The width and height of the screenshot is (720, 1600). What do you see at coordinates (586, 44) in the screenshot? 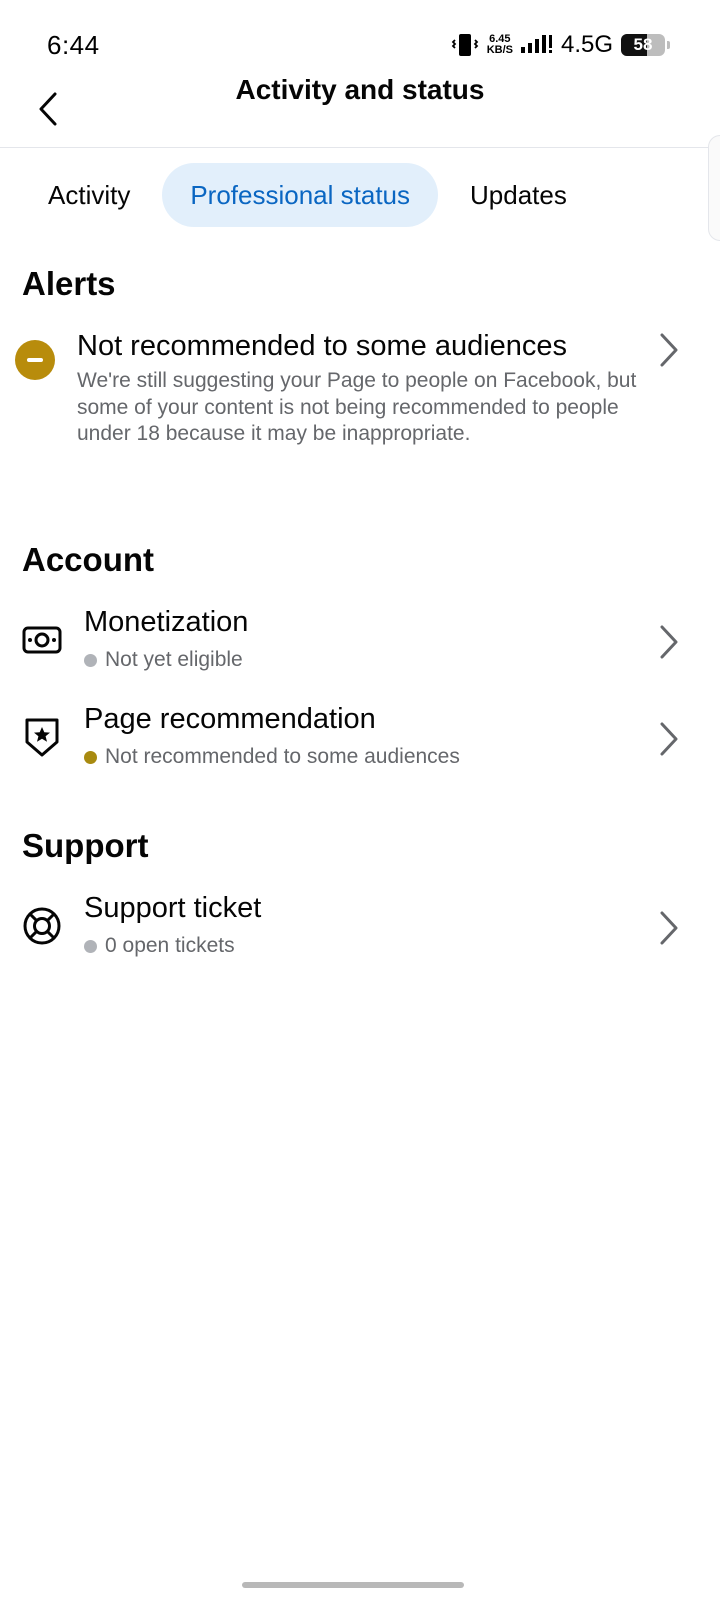
I see `network-type: 4.5G` at bounding box center [586, 44].